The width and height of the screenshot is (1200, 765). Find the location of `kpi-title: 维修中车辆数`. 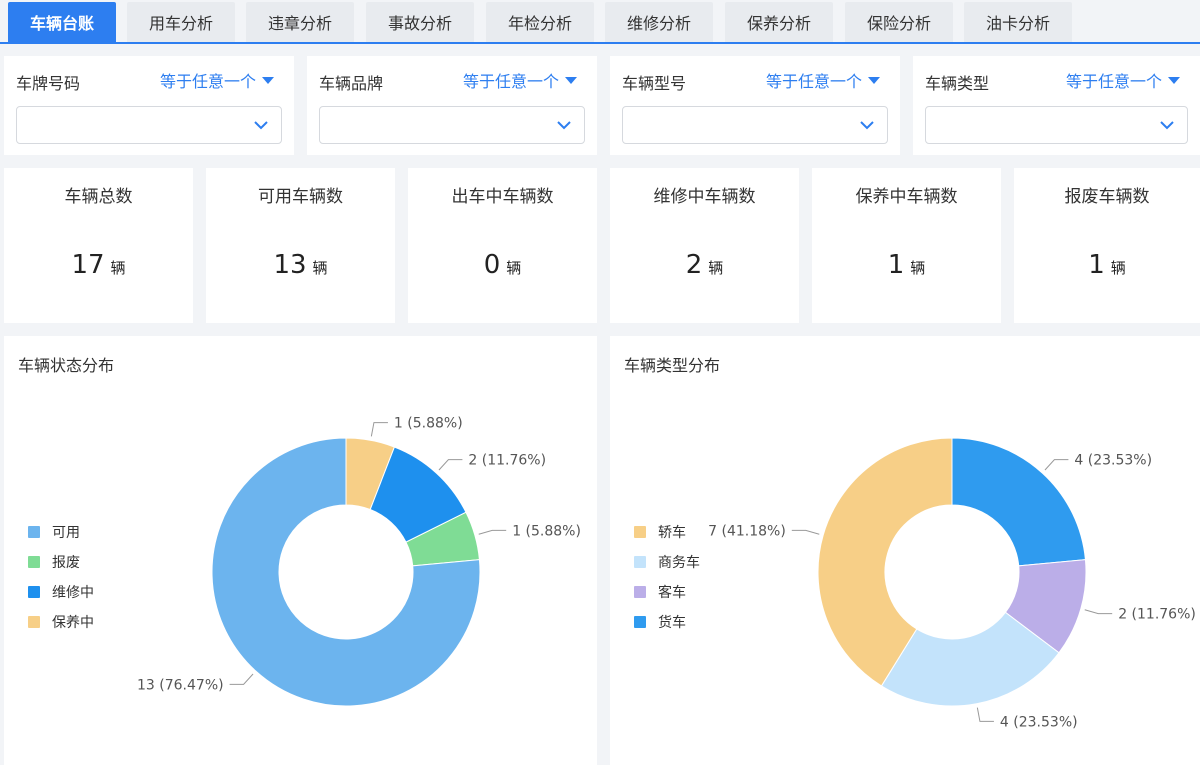

kpi-title: 维修中车辆数 is located at coordinates (704, 197).